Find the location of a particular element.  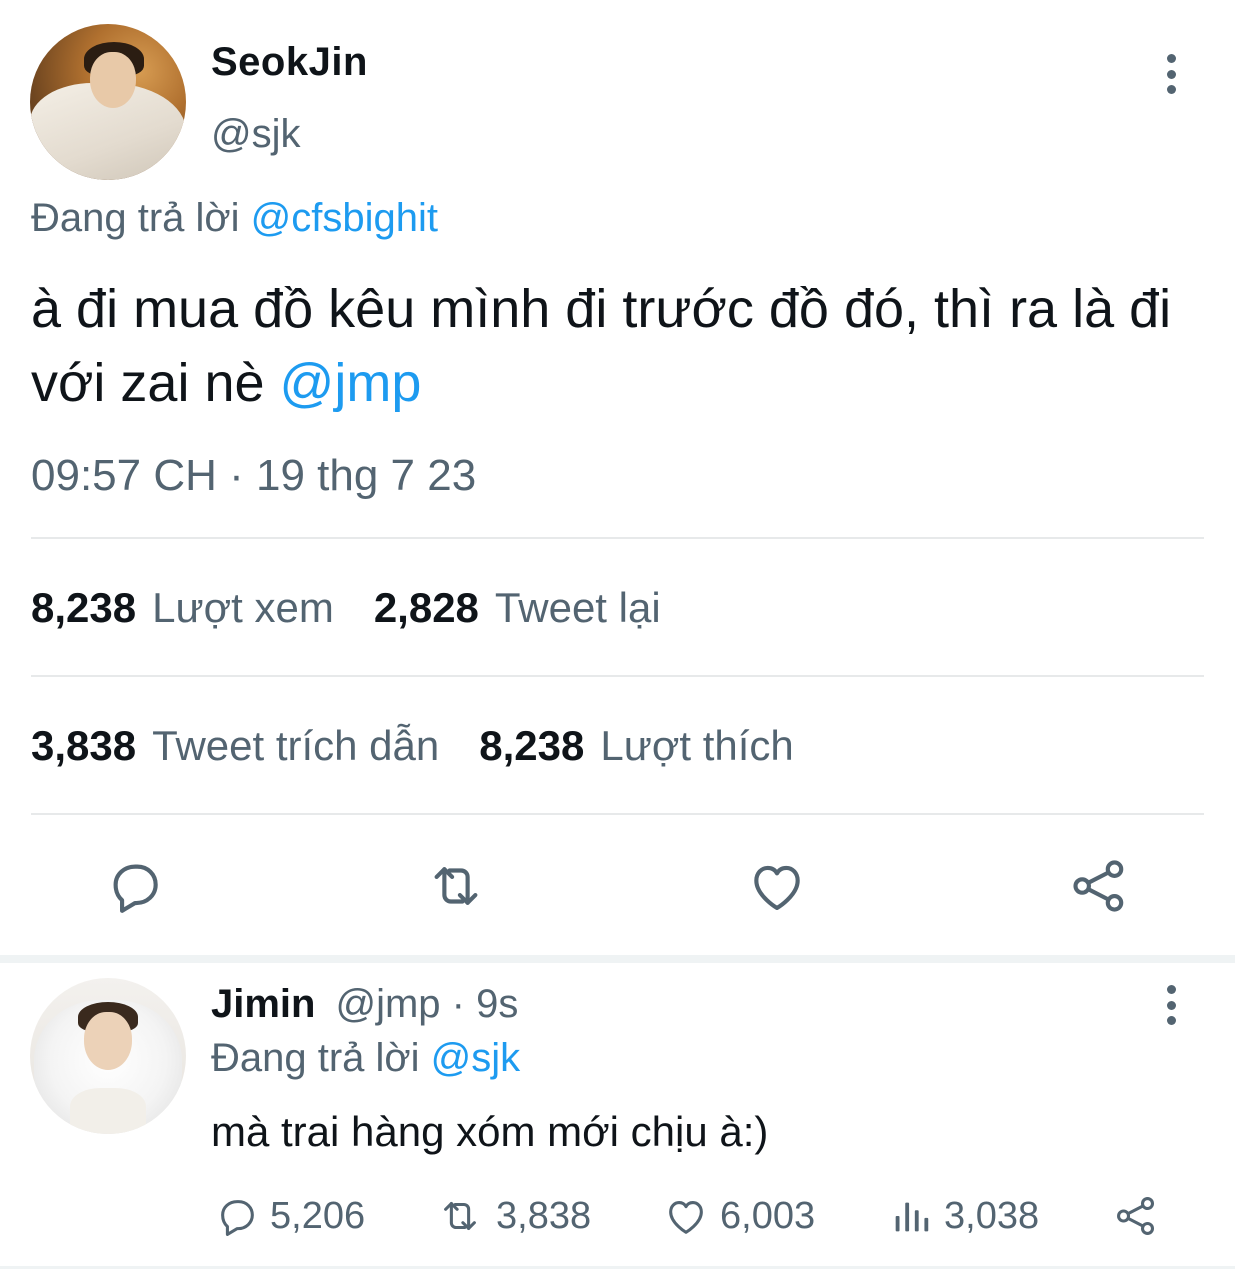

reply-share-button is located at coordinates (1141, 1216).